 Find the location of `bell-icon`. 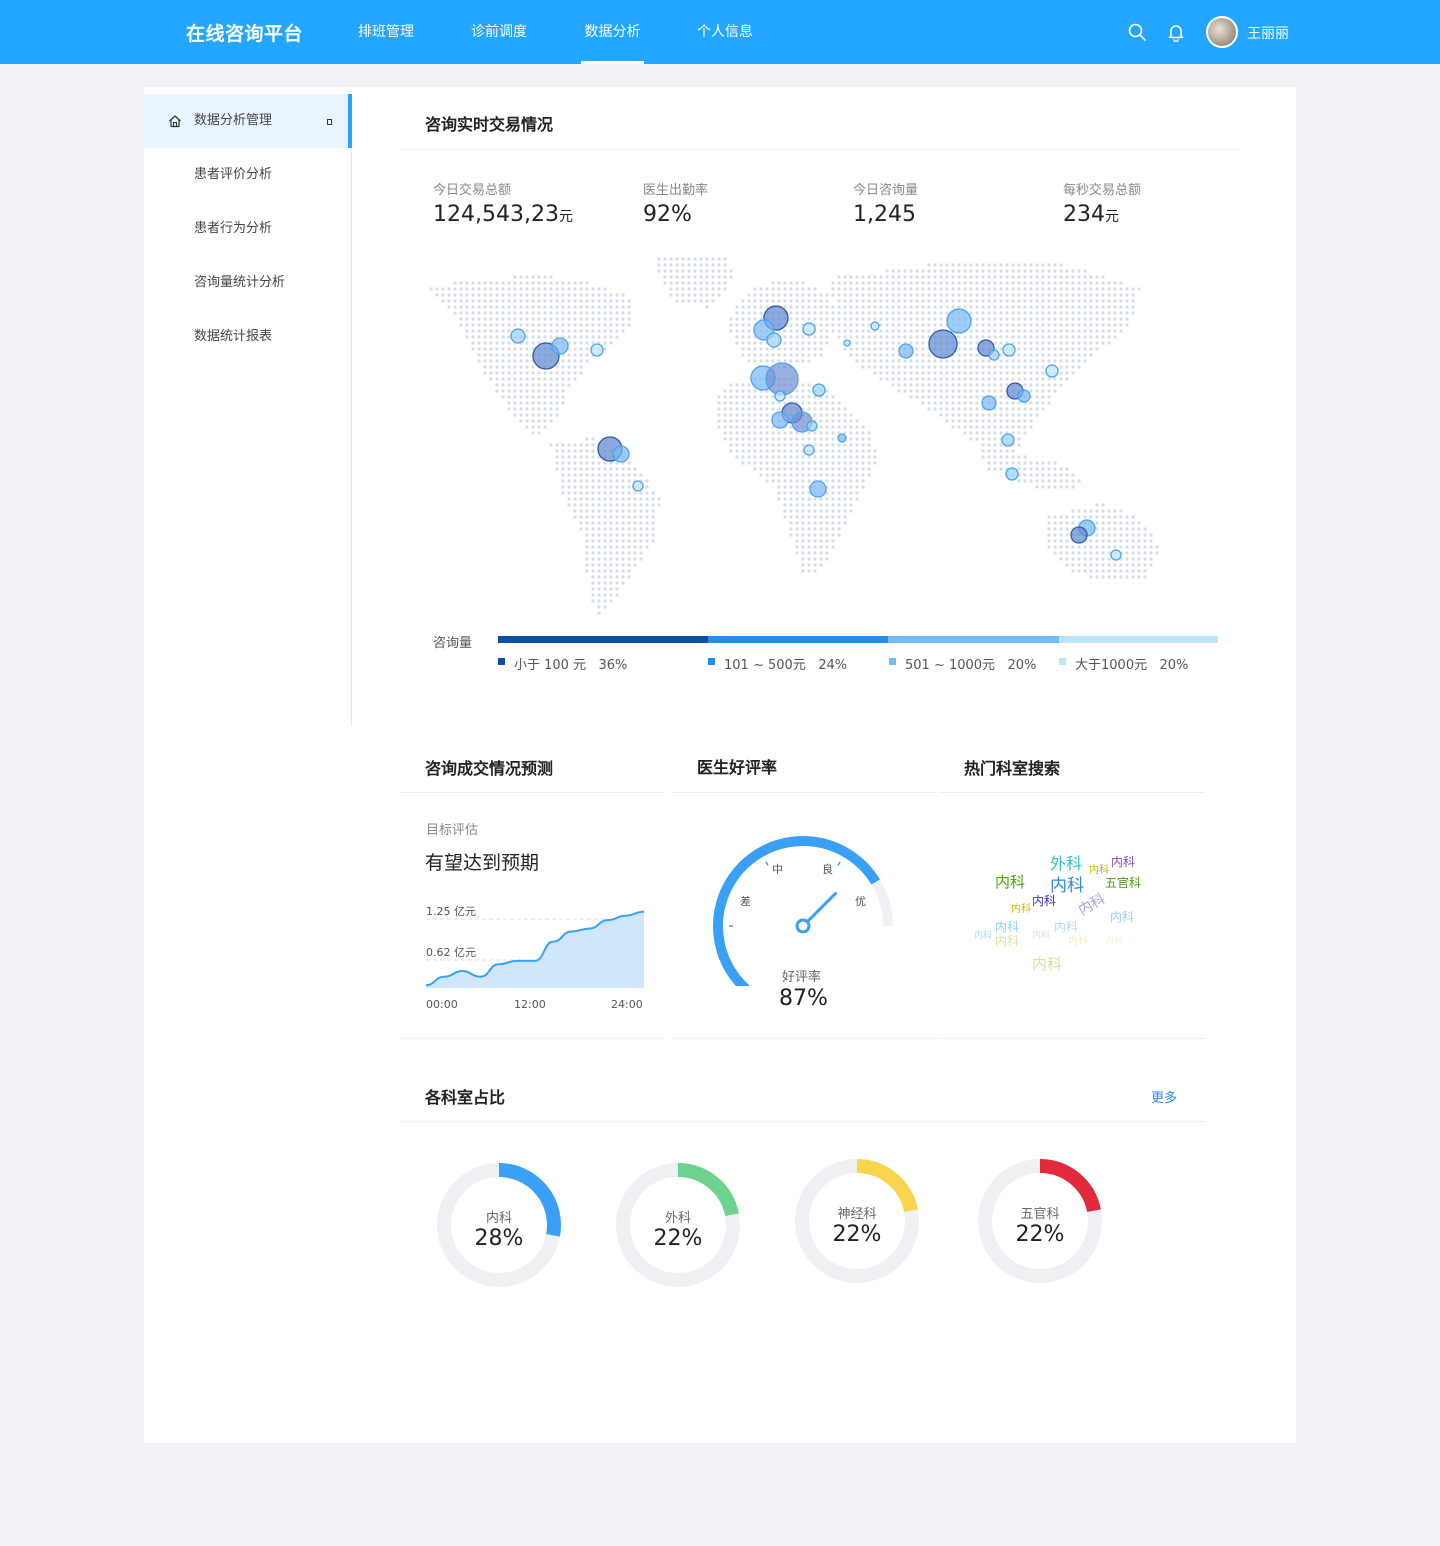

bell-icon is located at coordinates (1176, 32).